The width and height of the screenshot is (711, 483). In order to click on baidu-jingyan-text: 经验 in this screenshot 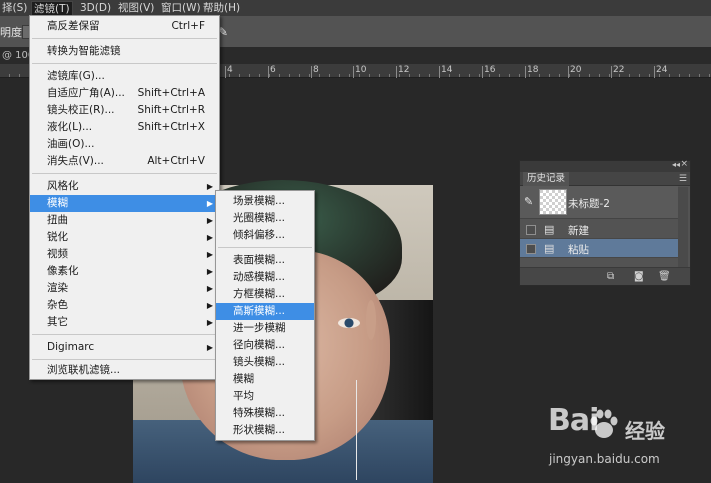, I will do `click(645, 431)`.